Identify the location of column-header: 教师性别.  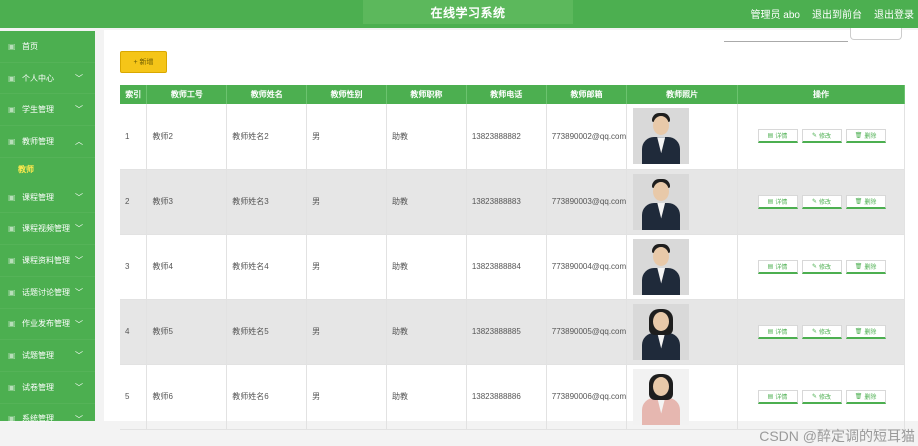
(346, 94).